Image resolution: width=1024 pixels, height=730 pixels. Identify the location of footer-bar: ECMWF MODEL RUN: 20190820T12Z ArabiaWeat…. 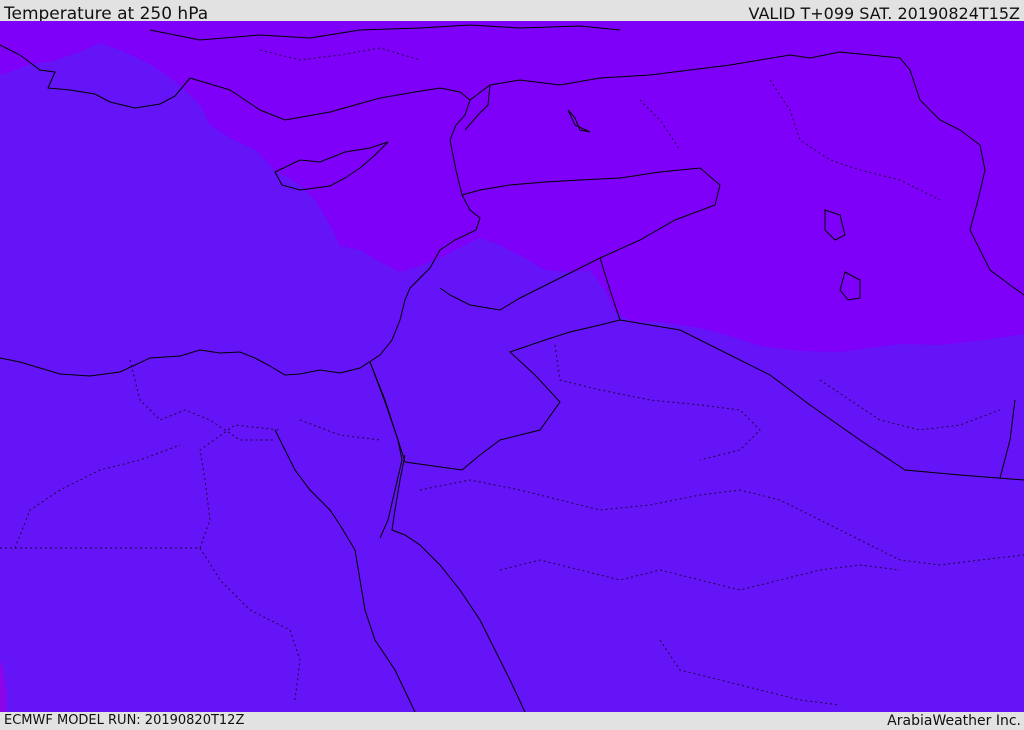
(512, 720).